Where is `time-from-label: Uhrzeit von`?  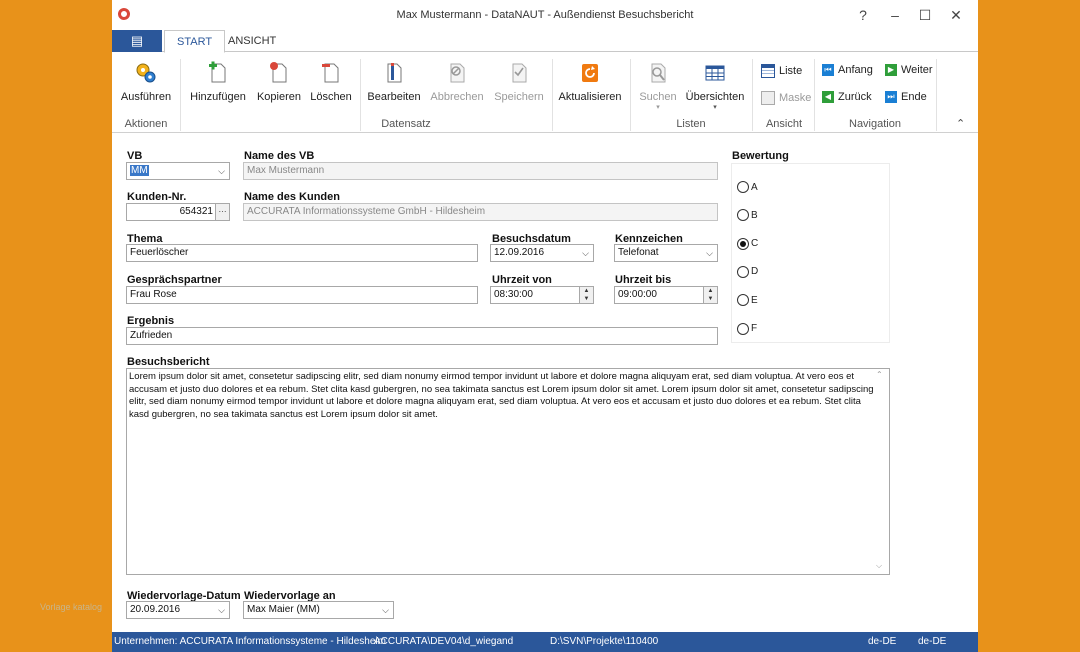 time-from-label: Uhrzeit von is located at coordinates (522, 280).